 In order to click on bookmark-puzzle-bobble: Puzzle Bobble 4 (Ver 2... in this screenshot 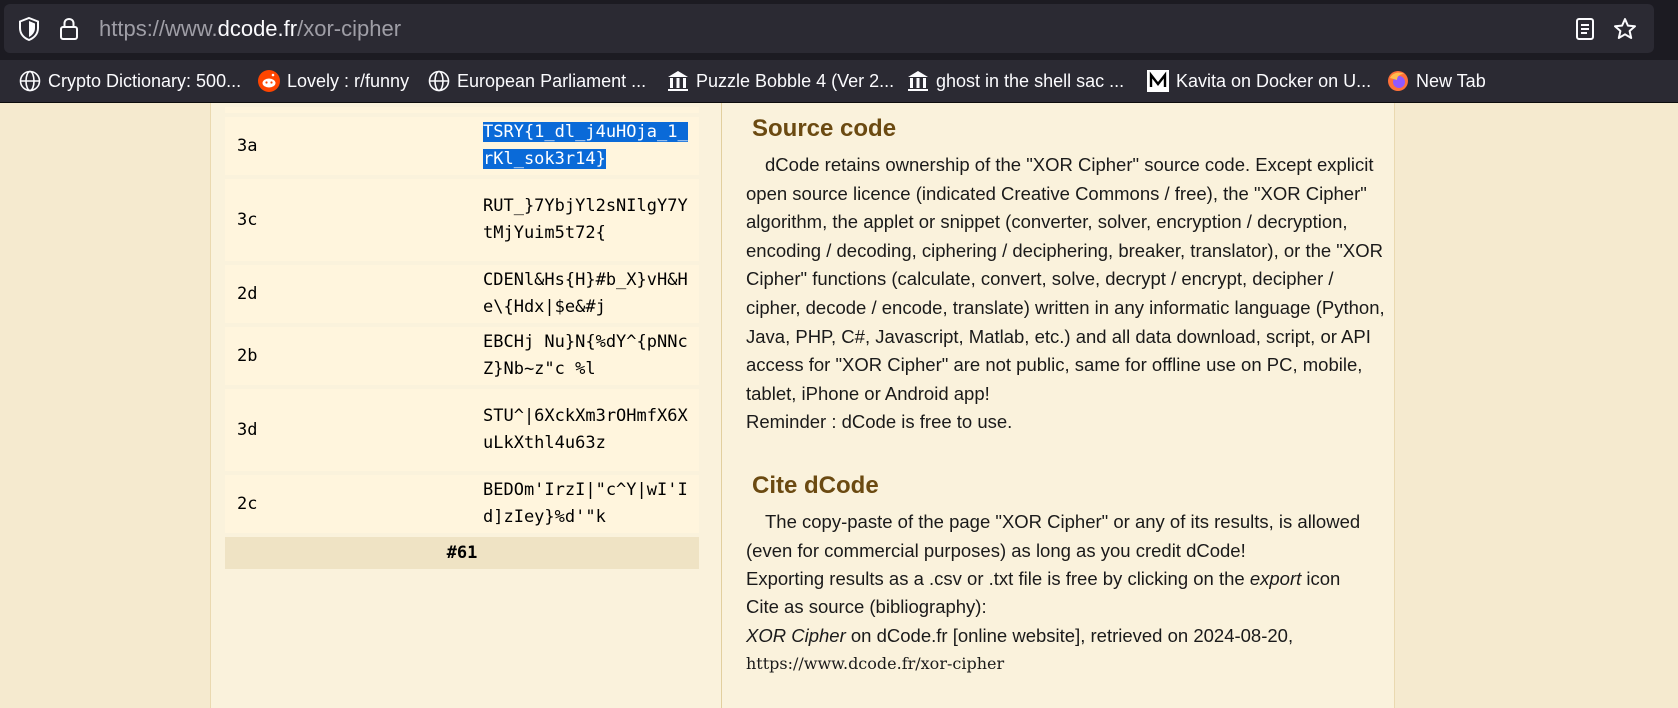, I will do `click(780, 81)`.